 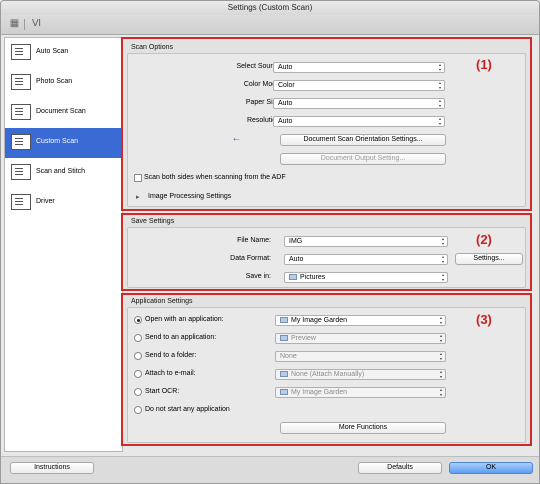 What do you see at coordinates (57, 141) in the screenshot?
I see `sidebar-item-label: Custom Scan` at bounding box center [57, 141].